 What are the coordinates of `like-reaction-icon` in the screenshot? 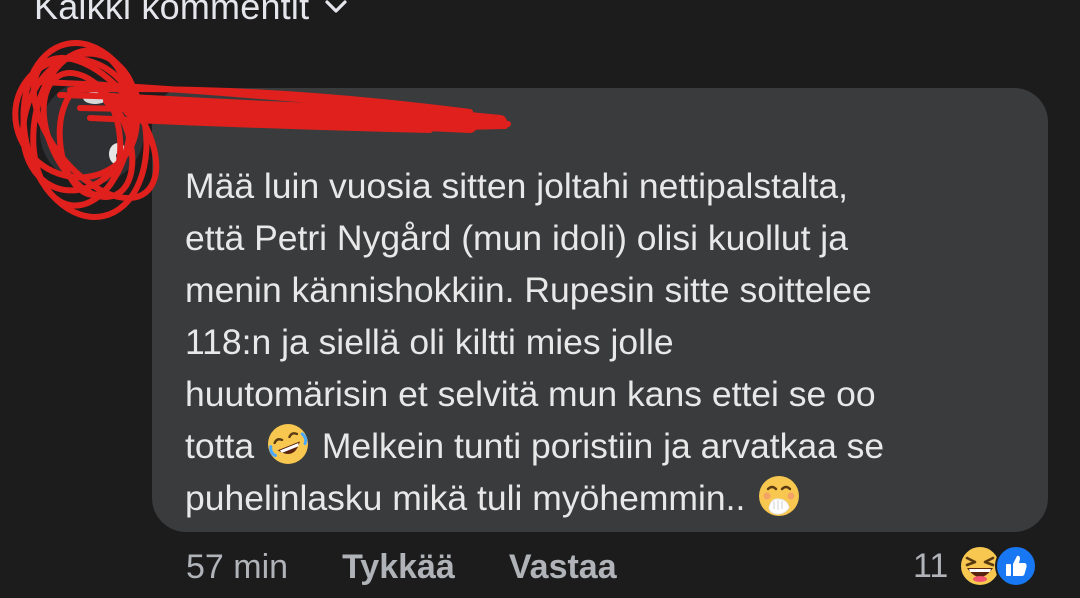 It's located at (1016, 566).